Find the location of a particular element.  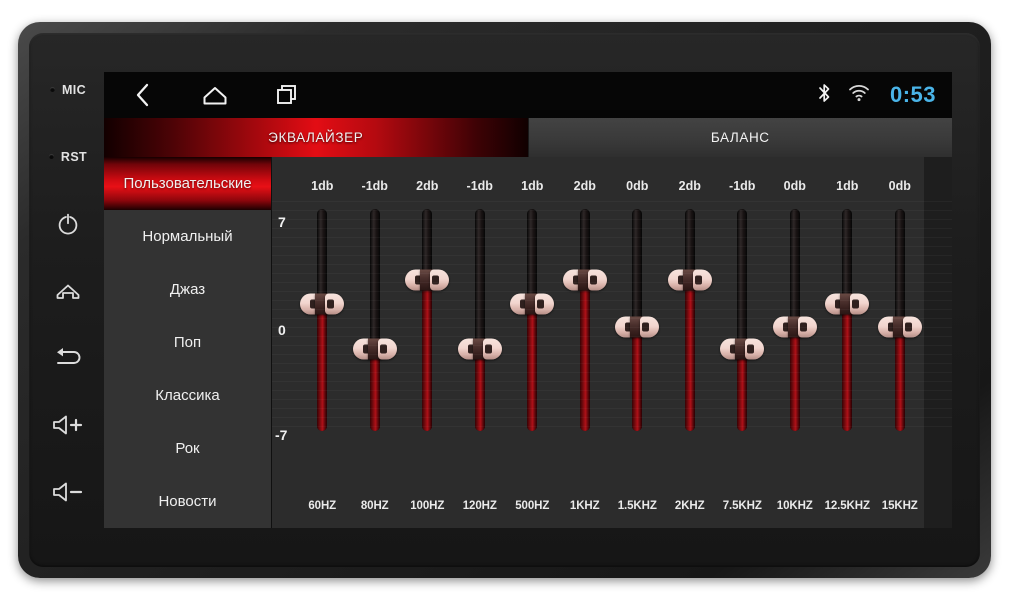

power-button is located at coordinates (68, 223).